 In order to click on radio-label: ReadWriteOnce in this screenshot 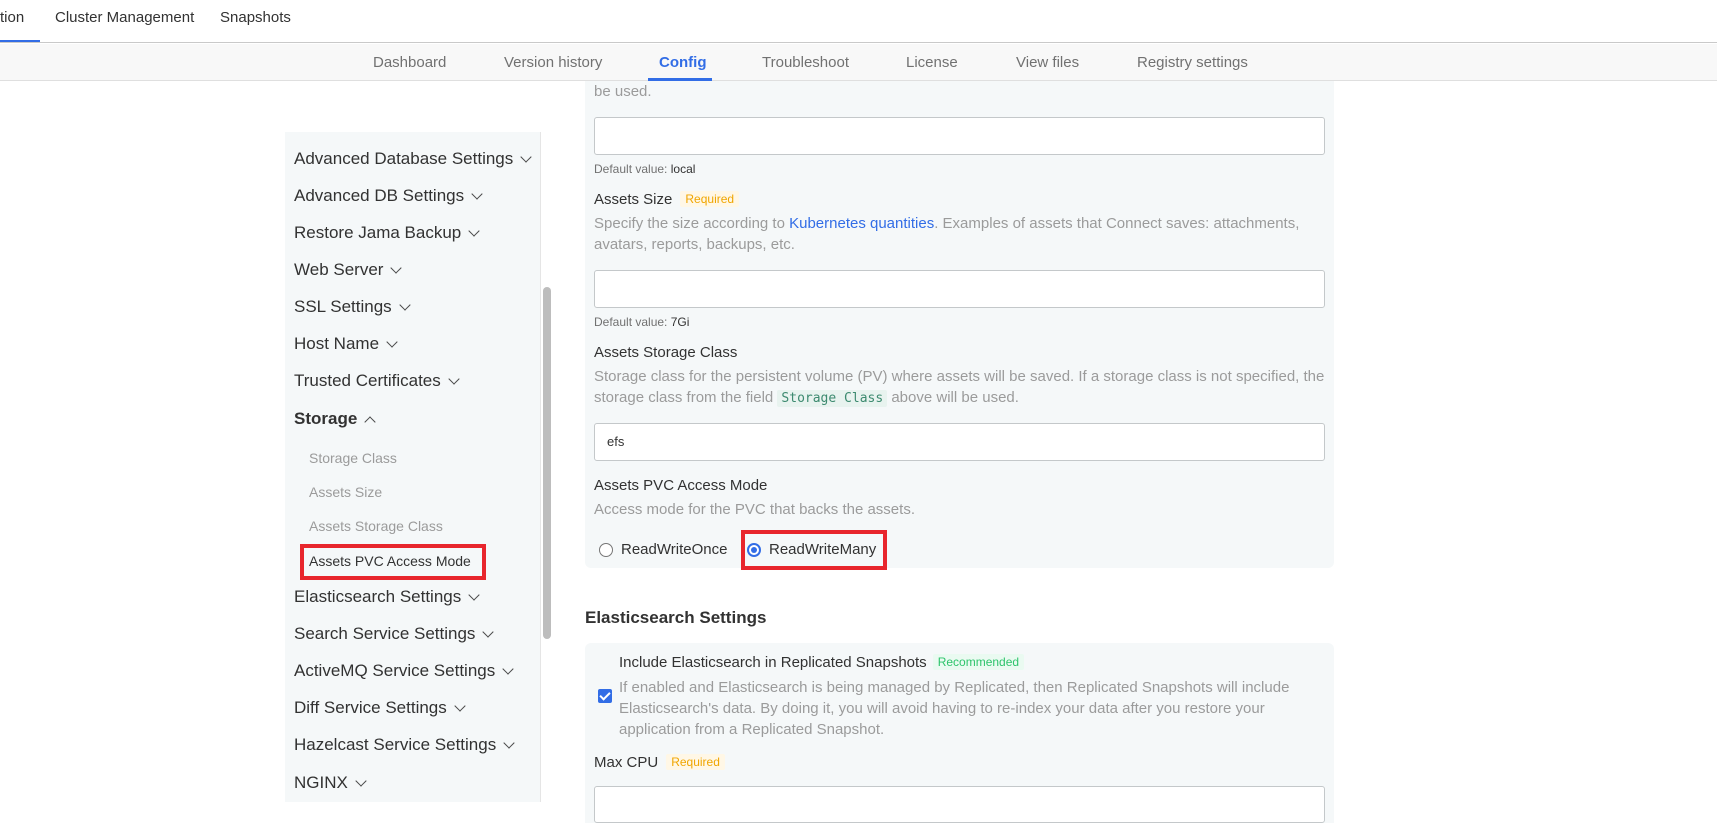, I will do `click(674, 549)`.